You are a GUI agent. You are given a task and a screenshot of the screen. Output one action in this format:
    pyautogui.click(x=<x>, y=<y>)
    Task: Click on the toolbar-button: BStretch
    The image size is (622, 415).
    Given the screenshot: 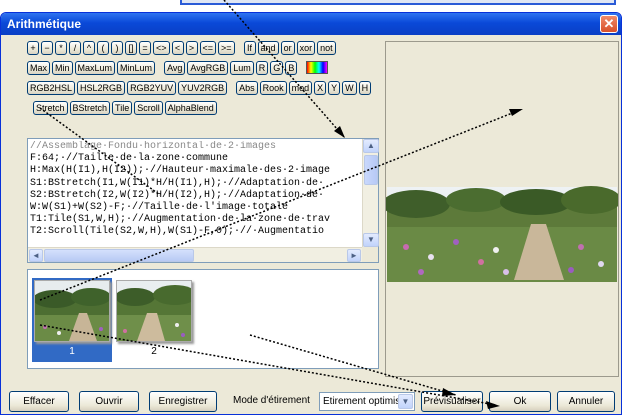 What is the action you would take?
    pyautogui.click(x=90, y=108)
    